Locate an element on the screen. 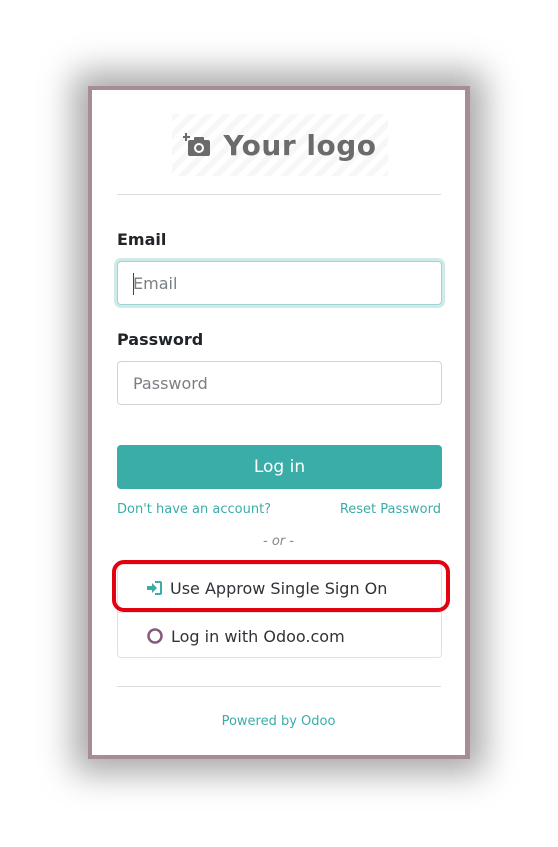 The image size is (558, 847). login-button: Log in is located at coordinates (279, 467).